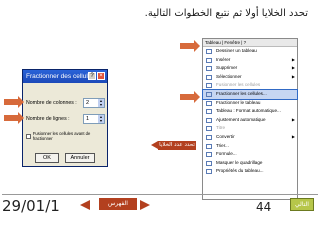 Image resolution: width=320 pixels, height=240 pixels. Describe the element at coordinates (238, 102) in the screenshot. I see `menu-item-label: Fractionner le tableau` at that location.